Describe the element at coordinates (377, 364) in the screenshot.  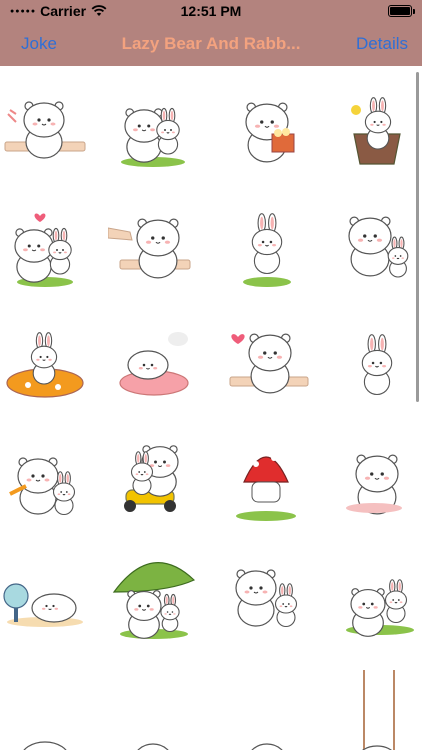
I see `sticker-rabbit-hands-on-hips` at that location.